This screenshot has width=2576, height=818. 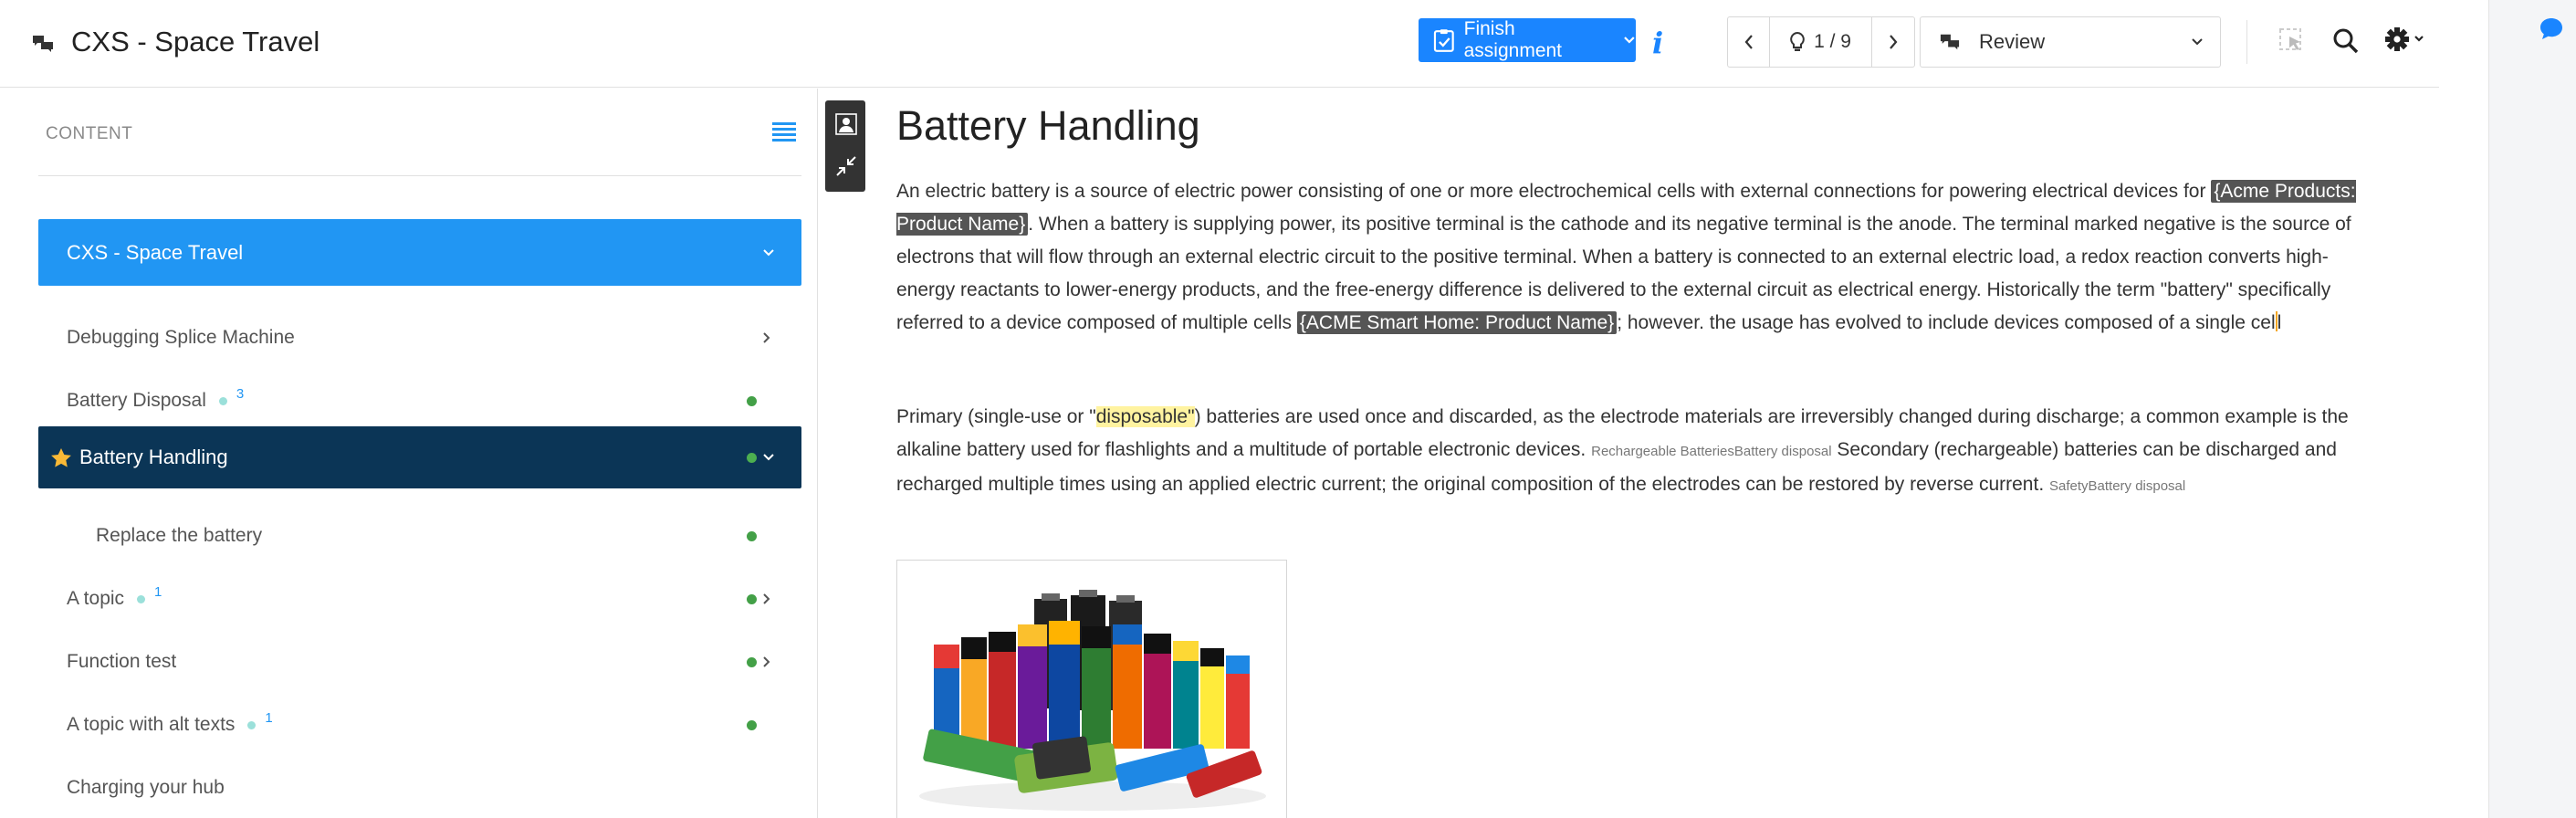 I want to click on info-icon: i, so click(x=1658, y=43).